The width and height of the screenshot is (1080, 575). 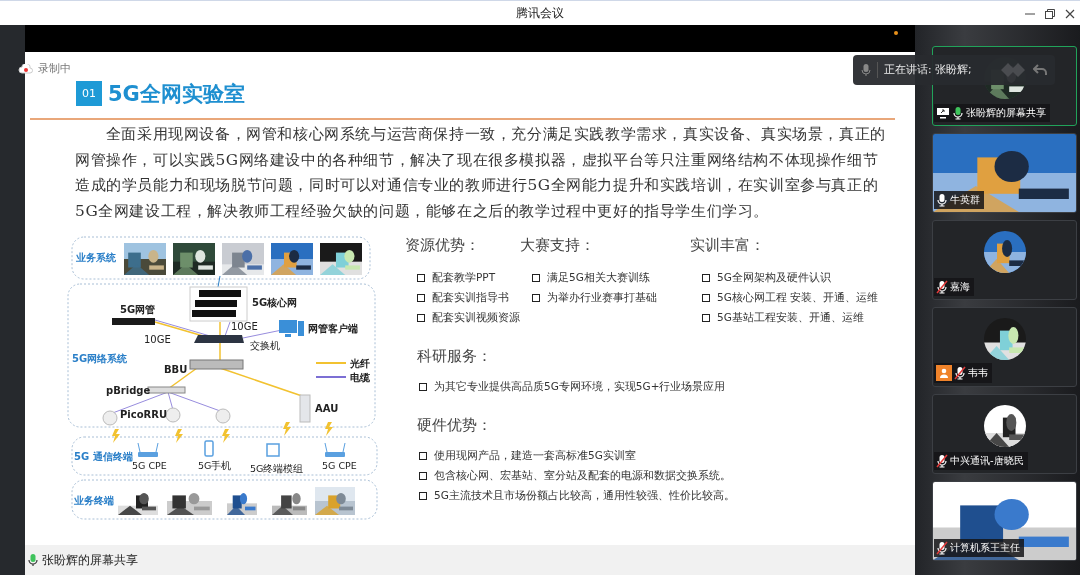 What do you see at coordinates (598, 277) in the screenshot?
I see `feature-item: 满足5G相关大赛训练` at bounding box center [598, 277].